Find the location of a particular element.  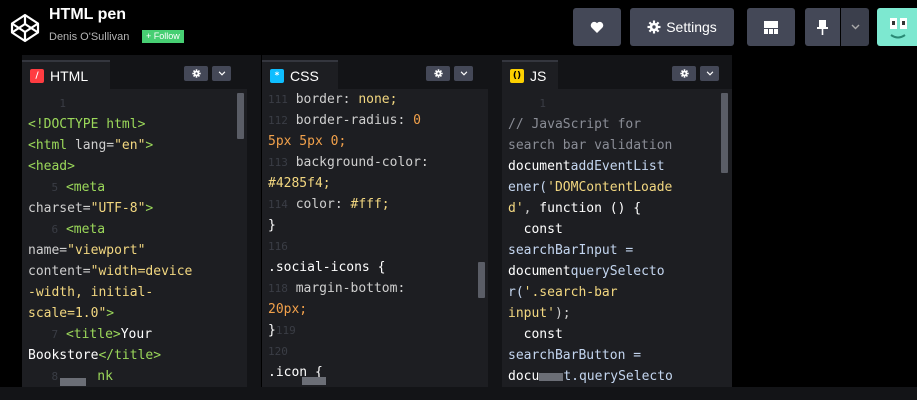

avatar-face-icon is located at coordinates (898, 28).